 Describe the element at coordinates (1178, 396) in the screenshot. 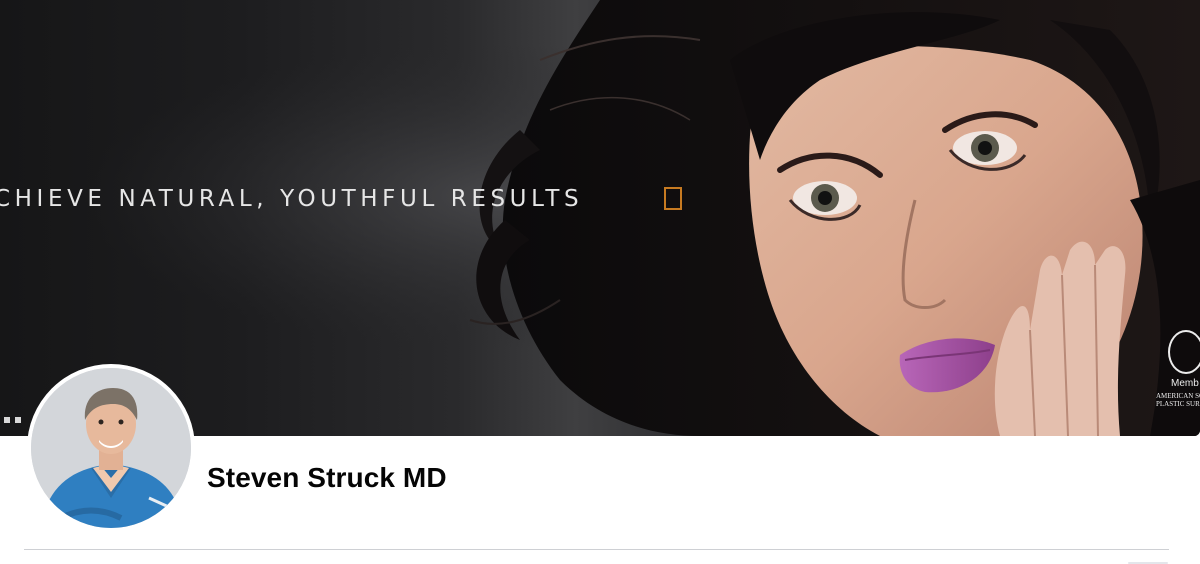

I see `badge-org-line-1: AMERICAN SO` at that location.